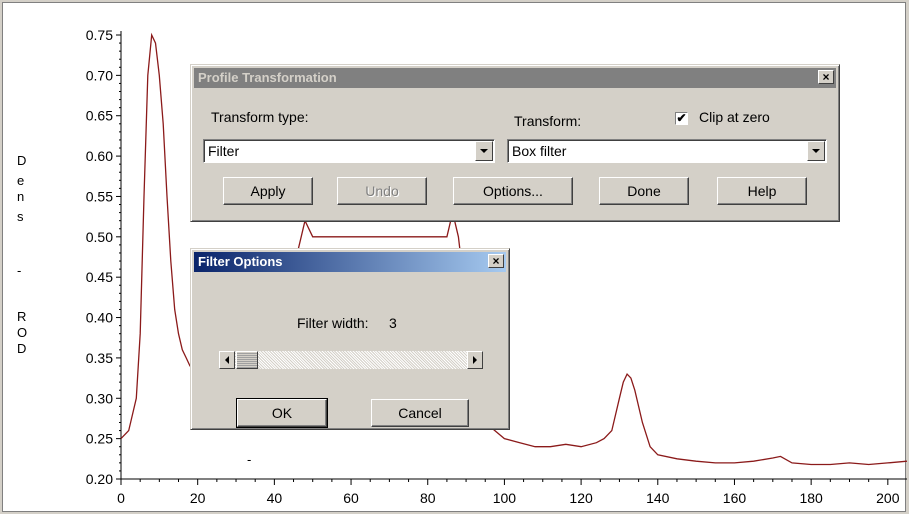  What do you see at coordinates (99, 75) in the screenshot?
I see `y-tick-label: 0.70` at bounding box center [99, 75].